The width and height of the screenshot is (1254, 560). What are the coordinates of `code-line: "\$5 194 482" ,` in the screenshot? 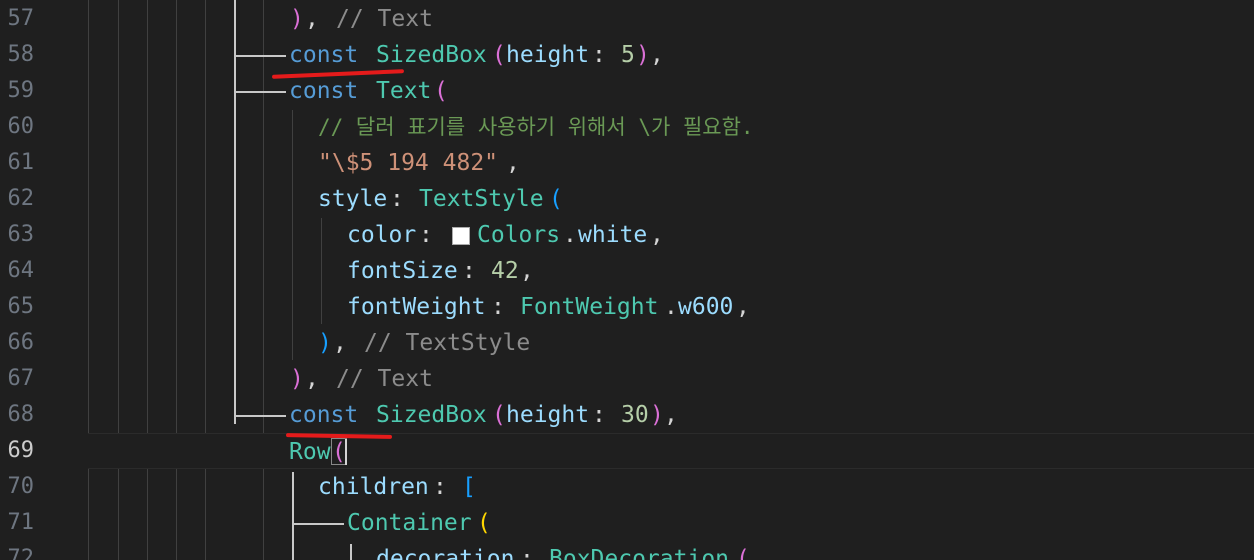 It's located at (627, 163).